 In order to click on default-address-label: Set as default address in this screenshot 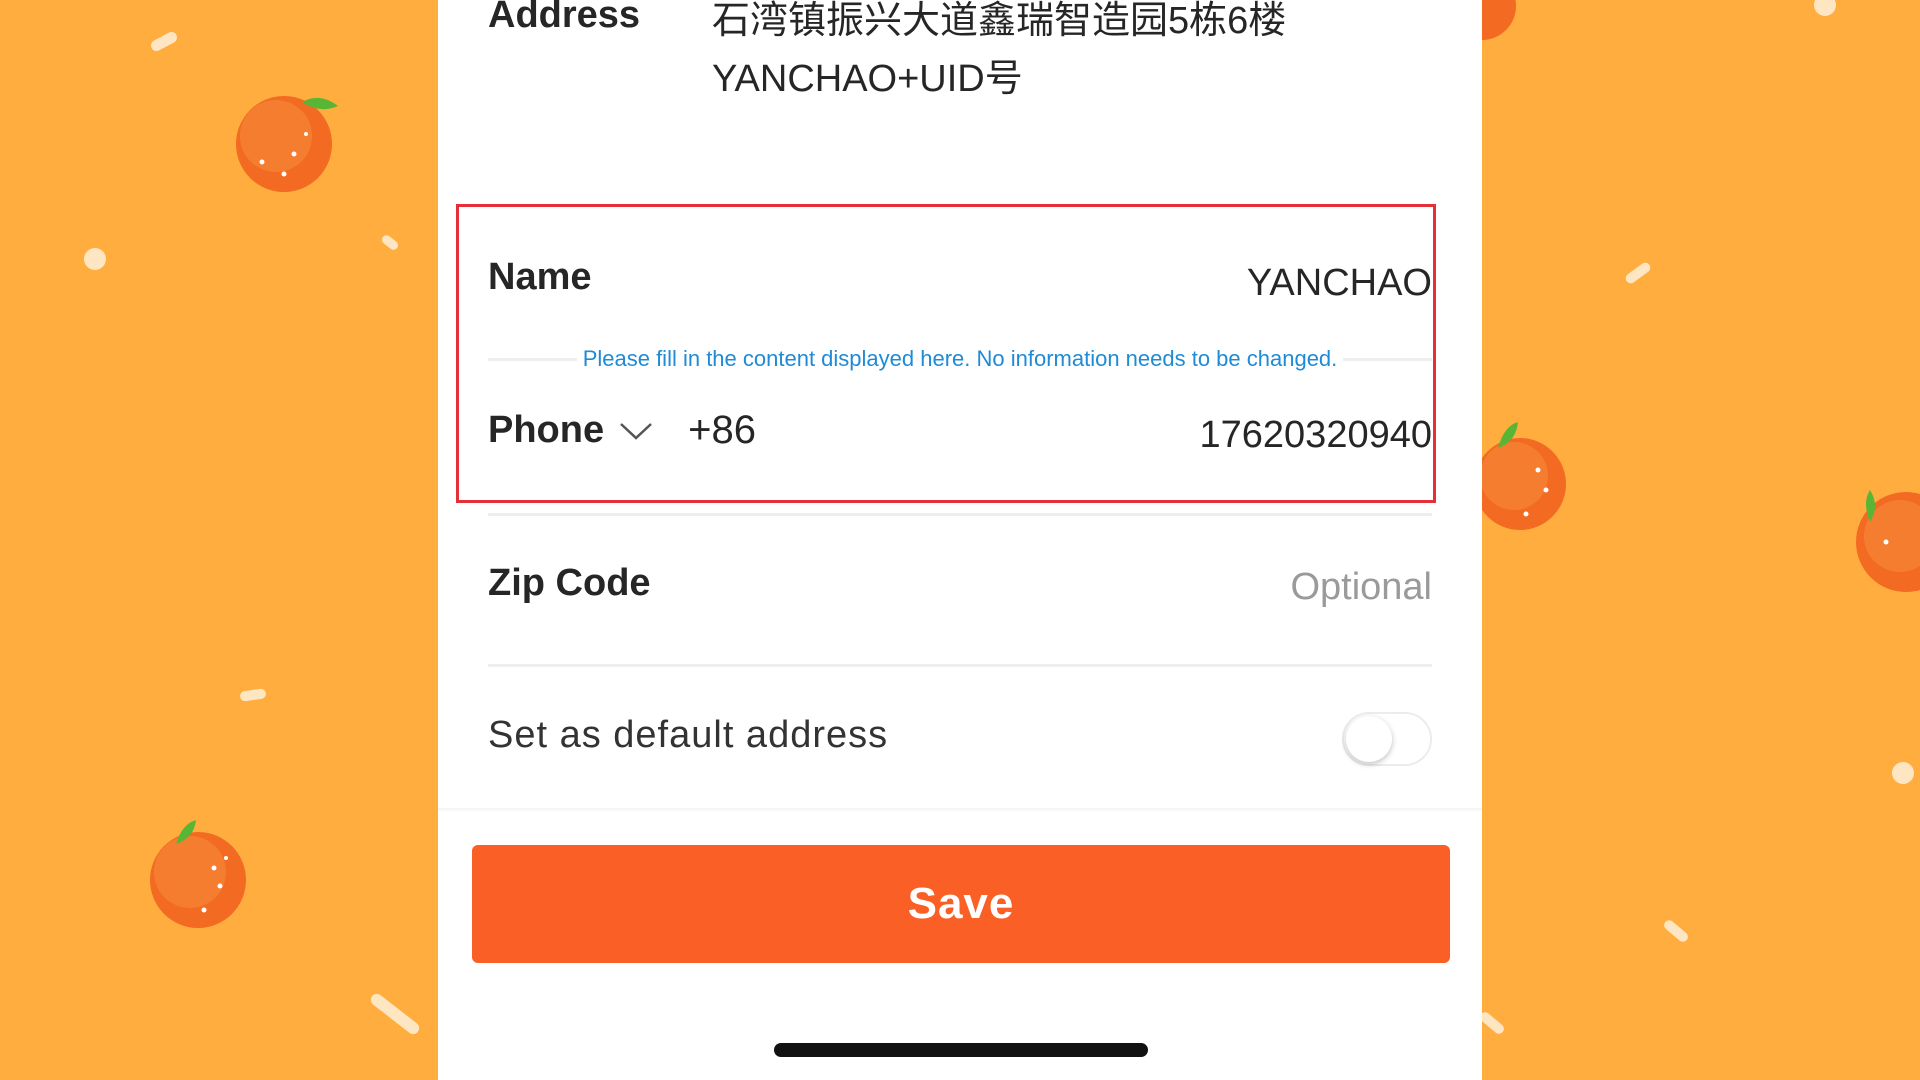, I will do `click(688, 735)`.